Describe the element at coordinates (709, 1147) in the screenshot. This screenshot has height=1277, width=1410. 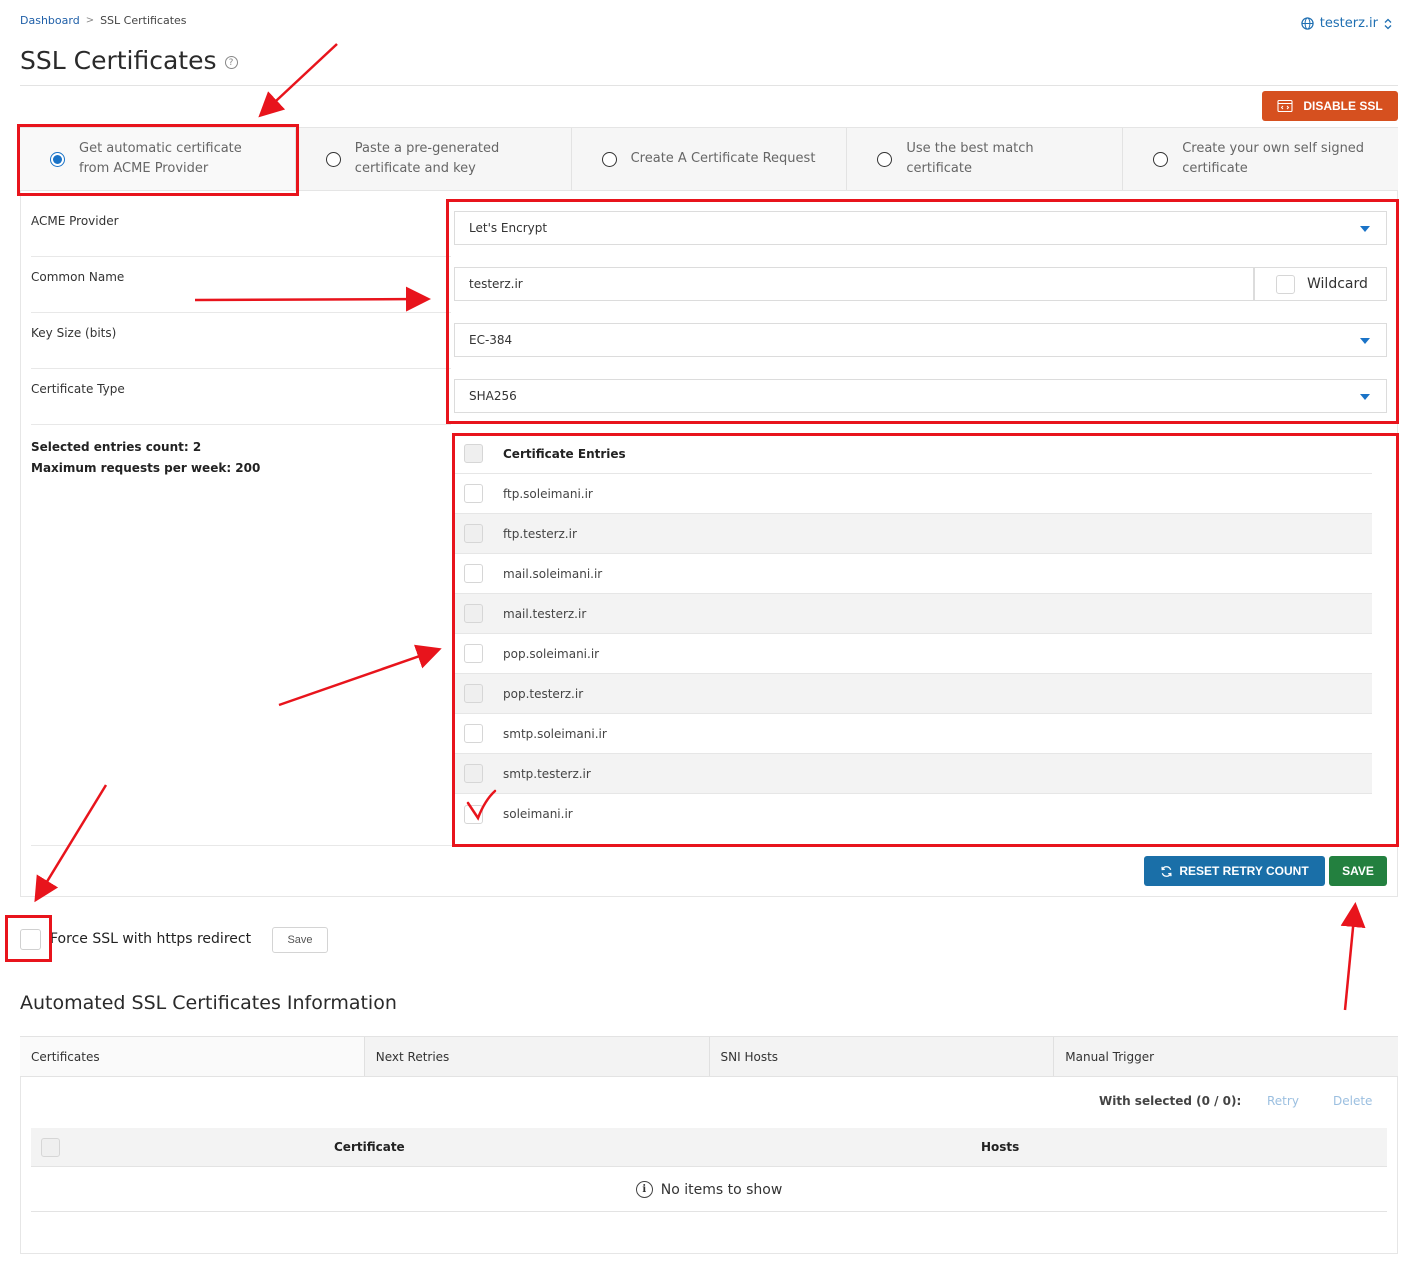
I see `certificates-table-header: Certificate Hosts` at that location.